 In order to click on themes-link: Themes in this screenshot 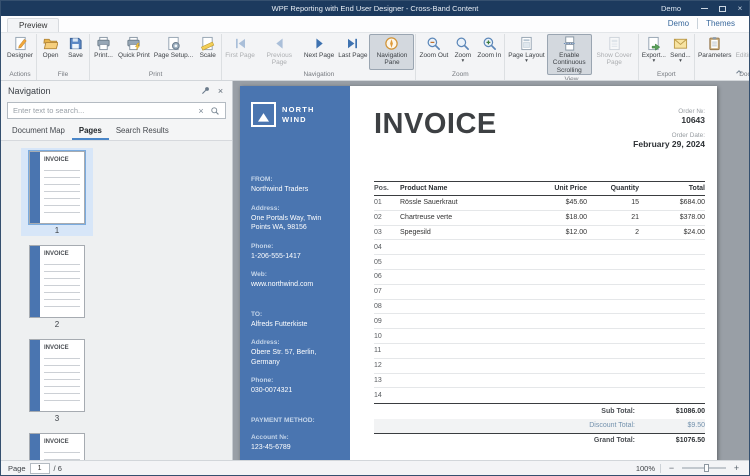, I will do `click(720, 23)`.